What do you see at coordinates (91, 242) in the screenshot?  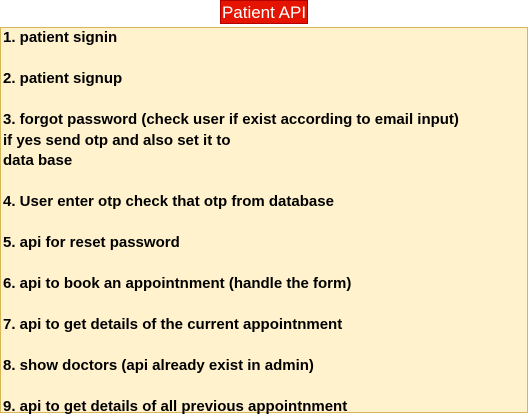 I see `api-list-line: 5. api for reset password` at bounding box center [91, 242].